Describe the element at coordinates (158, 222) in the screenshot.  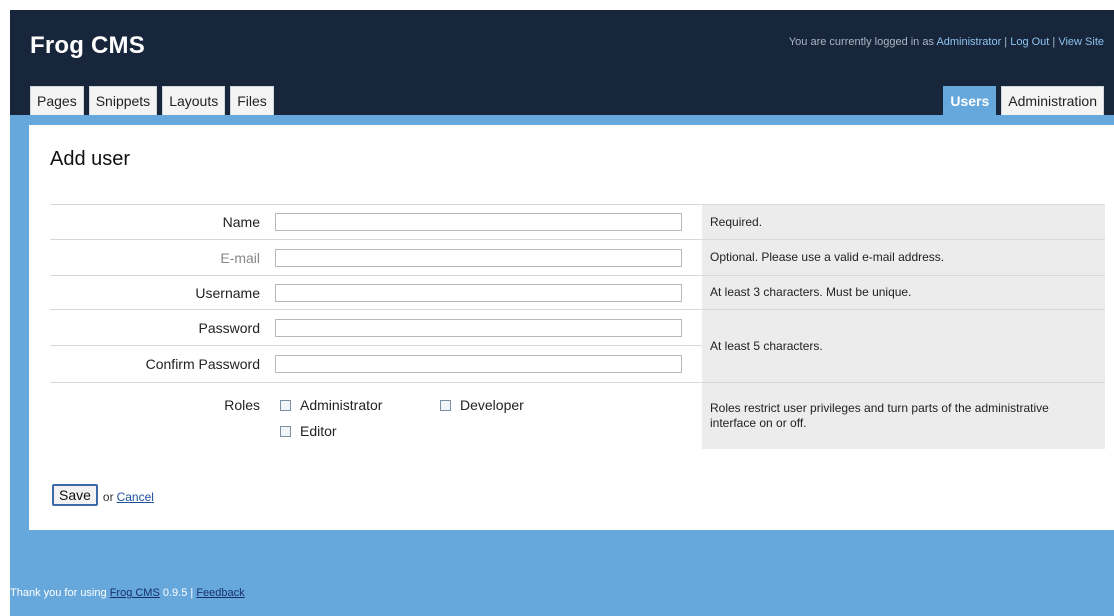
I see `name-label: Name` at that location.